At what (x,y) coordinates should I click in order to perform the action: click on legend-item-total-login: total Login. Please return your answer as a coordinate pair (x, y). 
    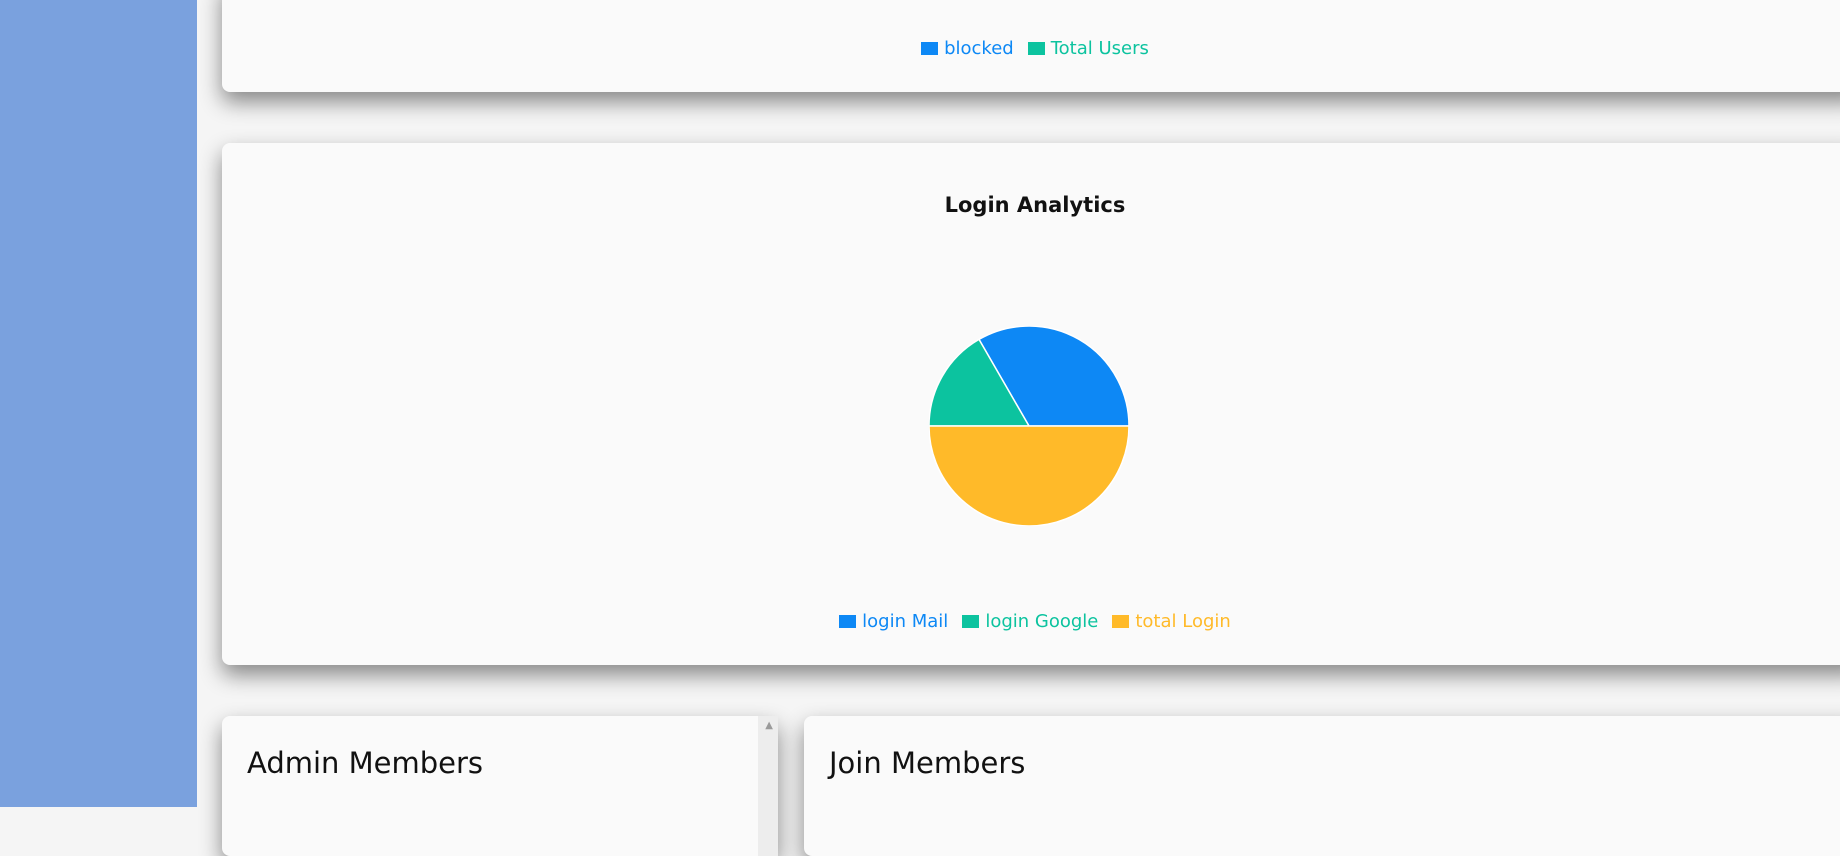
    Looking at the image, I should click on (1171, 621).